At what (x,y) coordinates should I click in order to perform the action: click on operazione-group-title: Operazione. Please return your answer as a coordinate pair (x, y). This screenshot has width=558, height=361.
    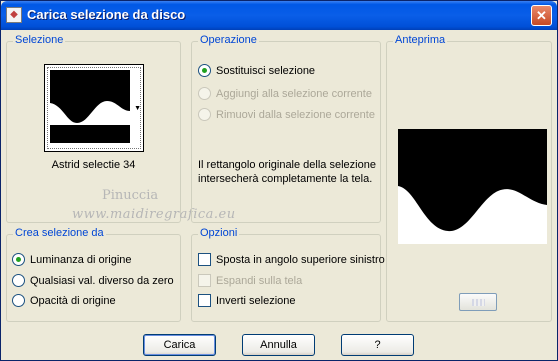
    Looking at the image, I should click on (228, 40).